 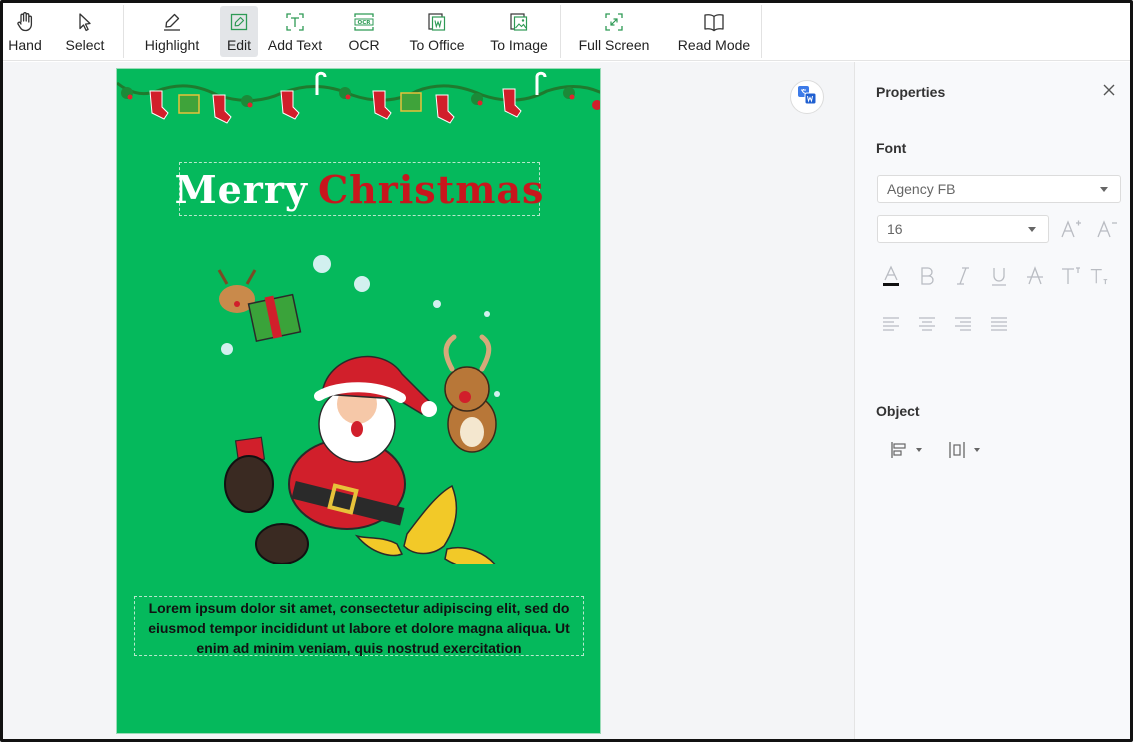 I want to click on ocr-label: OCR, so click(x=364, y=45).